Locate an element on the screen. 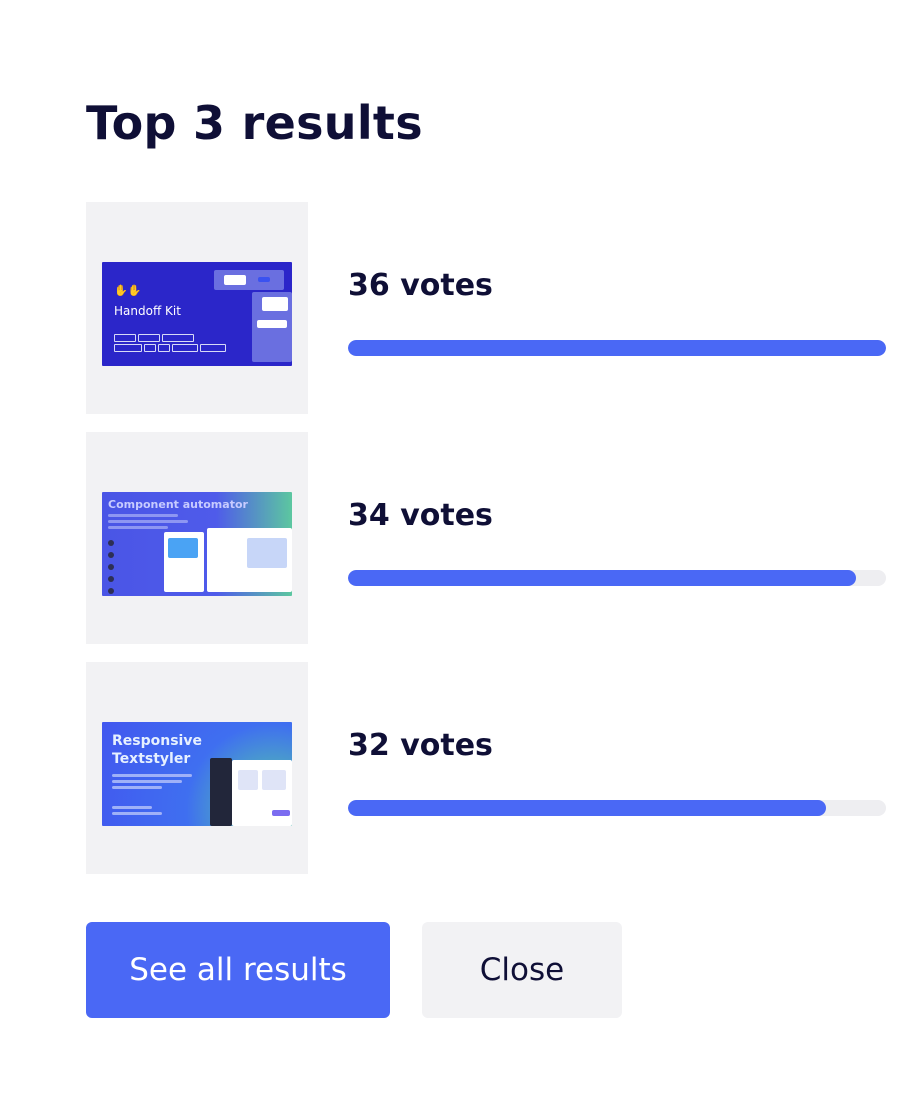  result-thumbnail-frame: Component automator is located at coordinates (197, 538).